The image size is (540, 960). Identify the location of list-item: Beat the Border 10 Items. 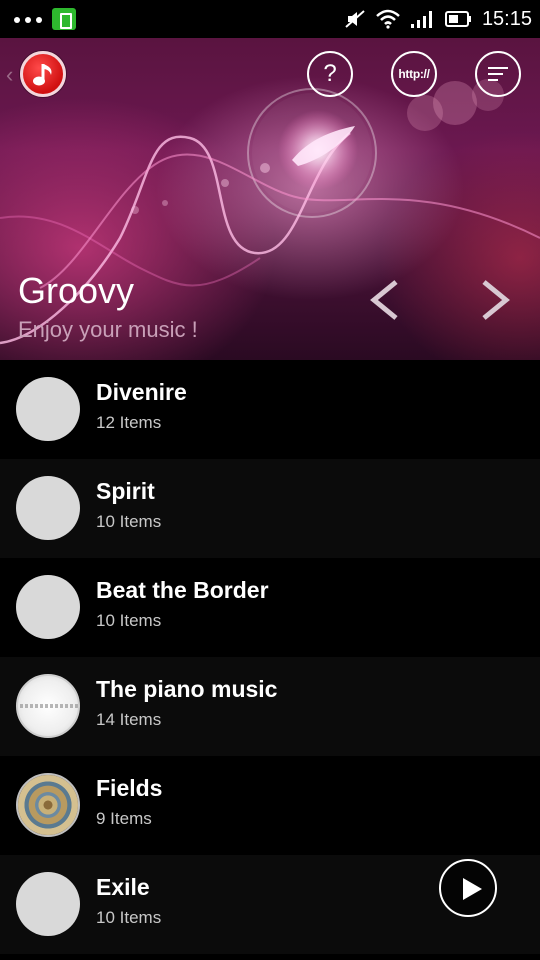
(270, 607).